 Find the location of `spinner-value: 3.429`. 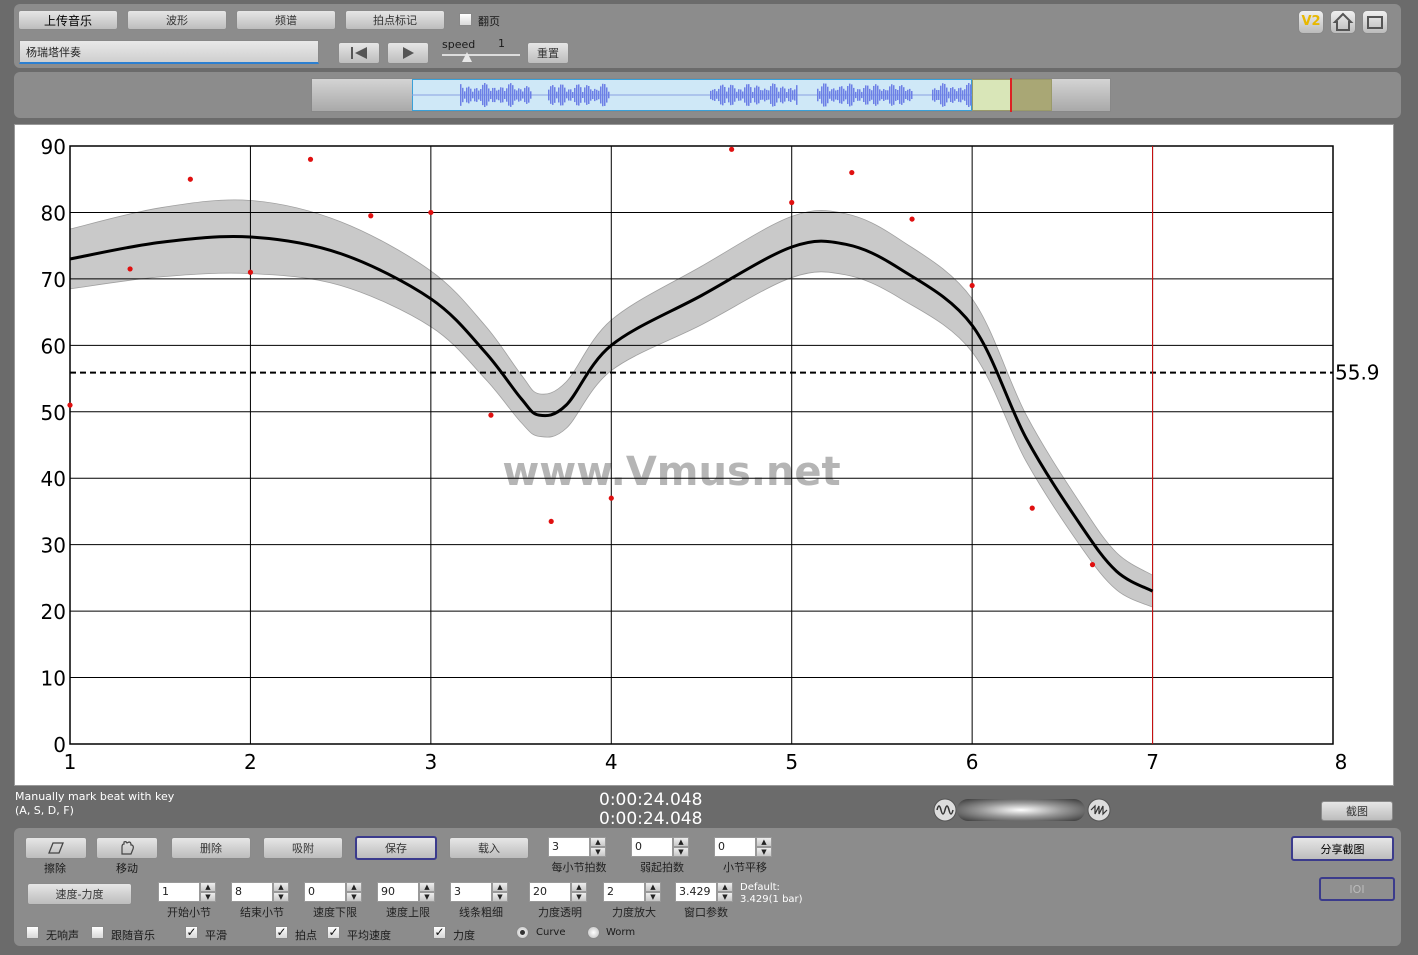

spinner-value: 3.429 is located at coordinates (696, 892).